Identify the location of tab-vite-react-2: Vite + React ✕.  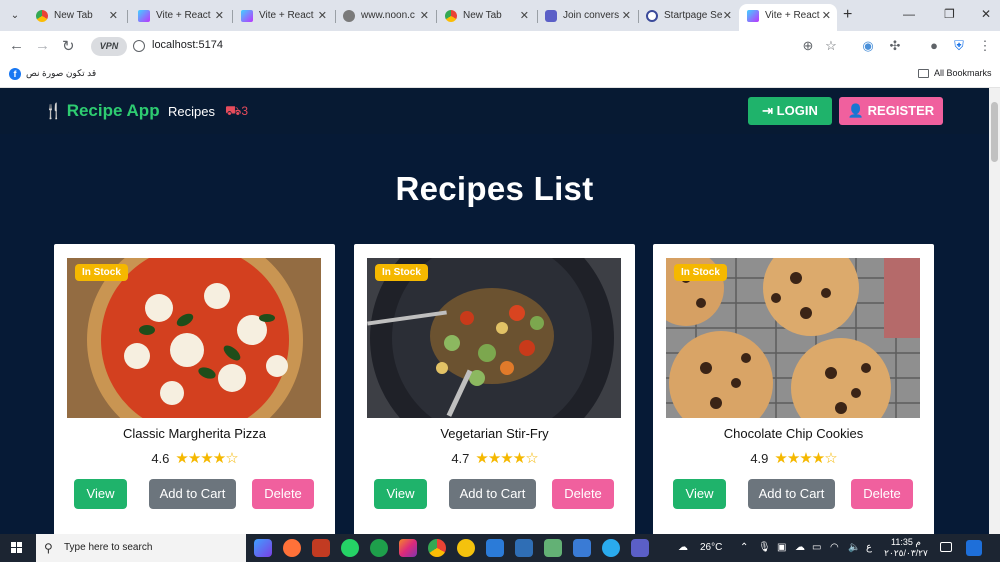
(283, 17).